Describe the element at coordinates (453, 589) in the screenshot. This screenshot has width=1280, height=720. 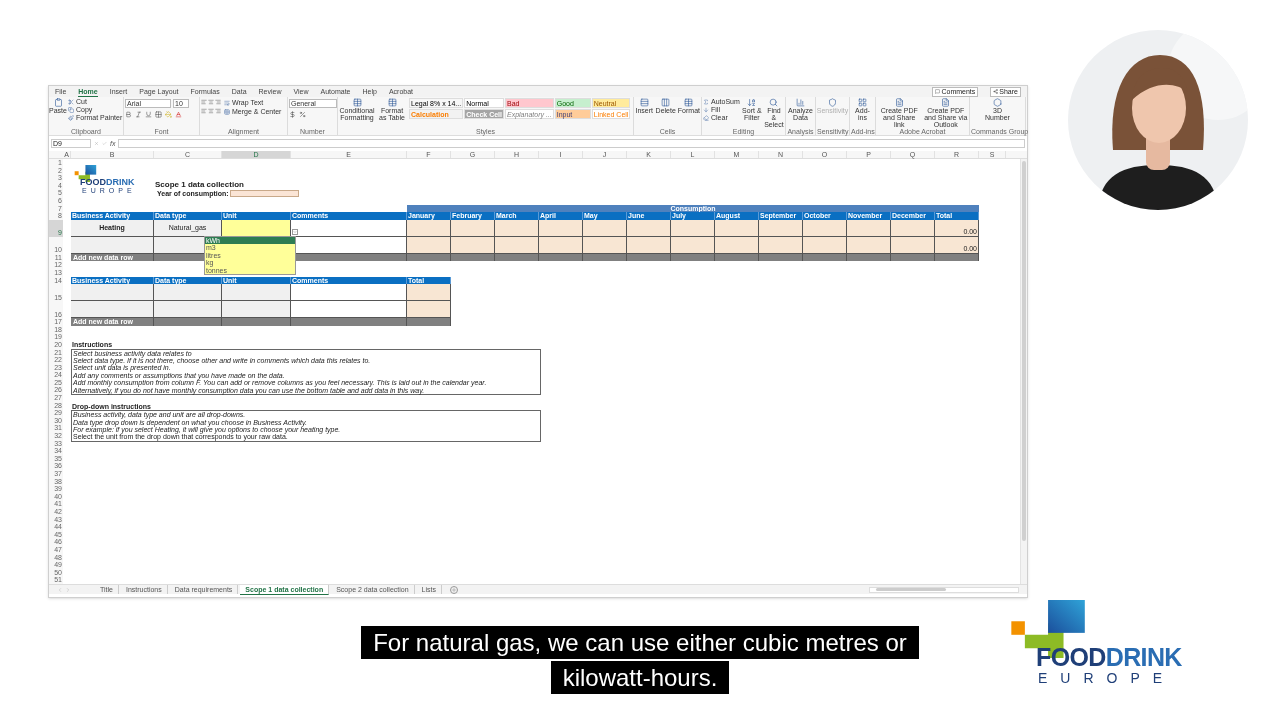
I see `add-sheet-icon` at that location.